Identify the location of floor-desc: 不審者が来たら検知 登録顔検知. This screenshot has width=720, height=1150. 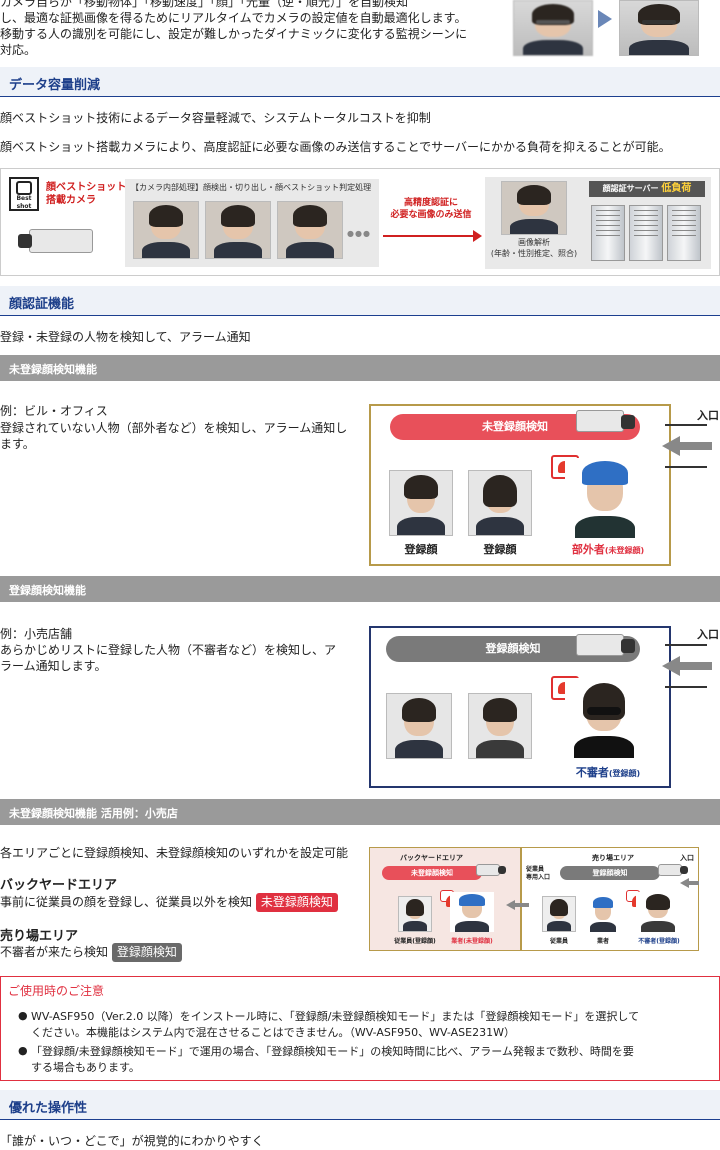
(91, 952).